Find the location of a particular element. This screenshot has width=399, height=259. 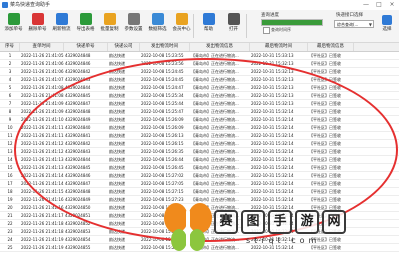

toolbar-button-refresh: 刷新物流 is located at coordinates (61, 26).